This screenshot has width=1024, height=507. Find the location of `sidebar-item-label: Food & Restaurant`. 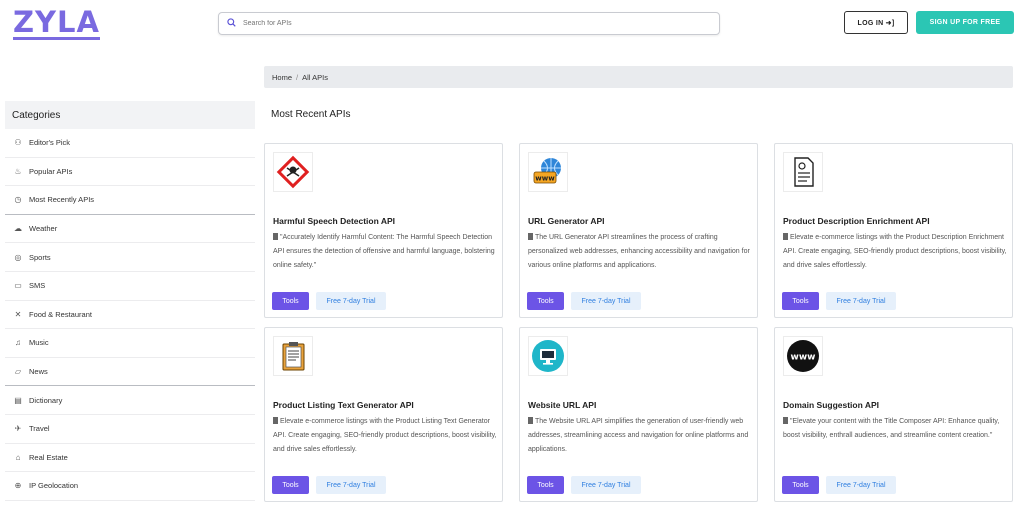

sidebar-item-label: Food & Restaurant is located at coordinates (60, 314).